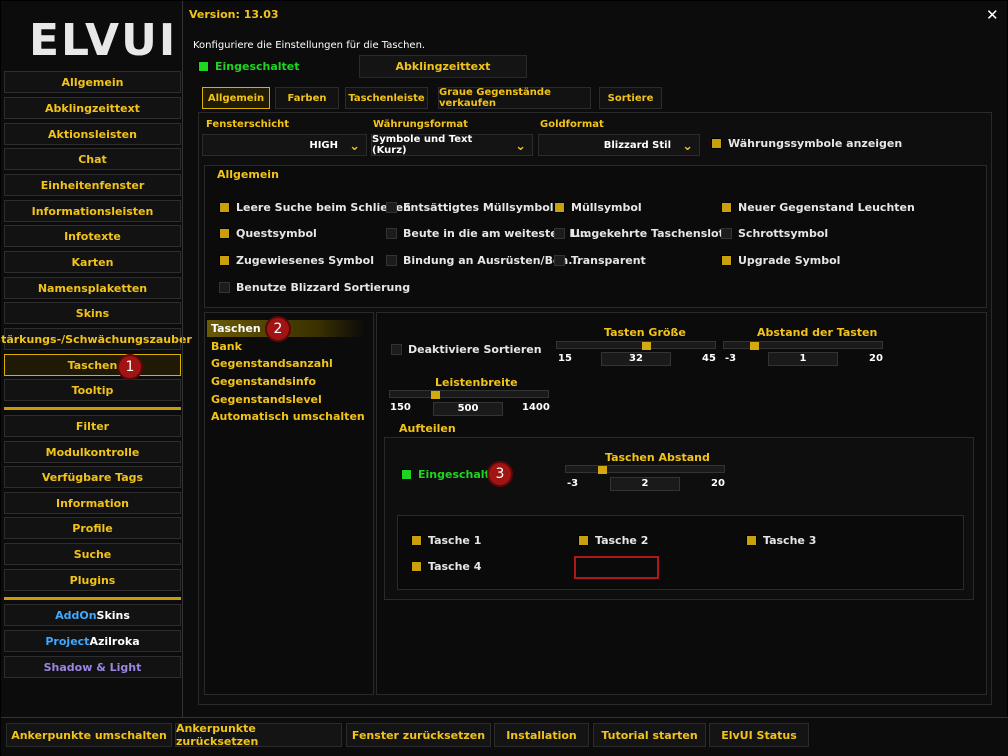 The height and width of the screenshot is (756, 1008). I want to click on sidebar-item-allgemein: Allgemein, so click(92, 82).